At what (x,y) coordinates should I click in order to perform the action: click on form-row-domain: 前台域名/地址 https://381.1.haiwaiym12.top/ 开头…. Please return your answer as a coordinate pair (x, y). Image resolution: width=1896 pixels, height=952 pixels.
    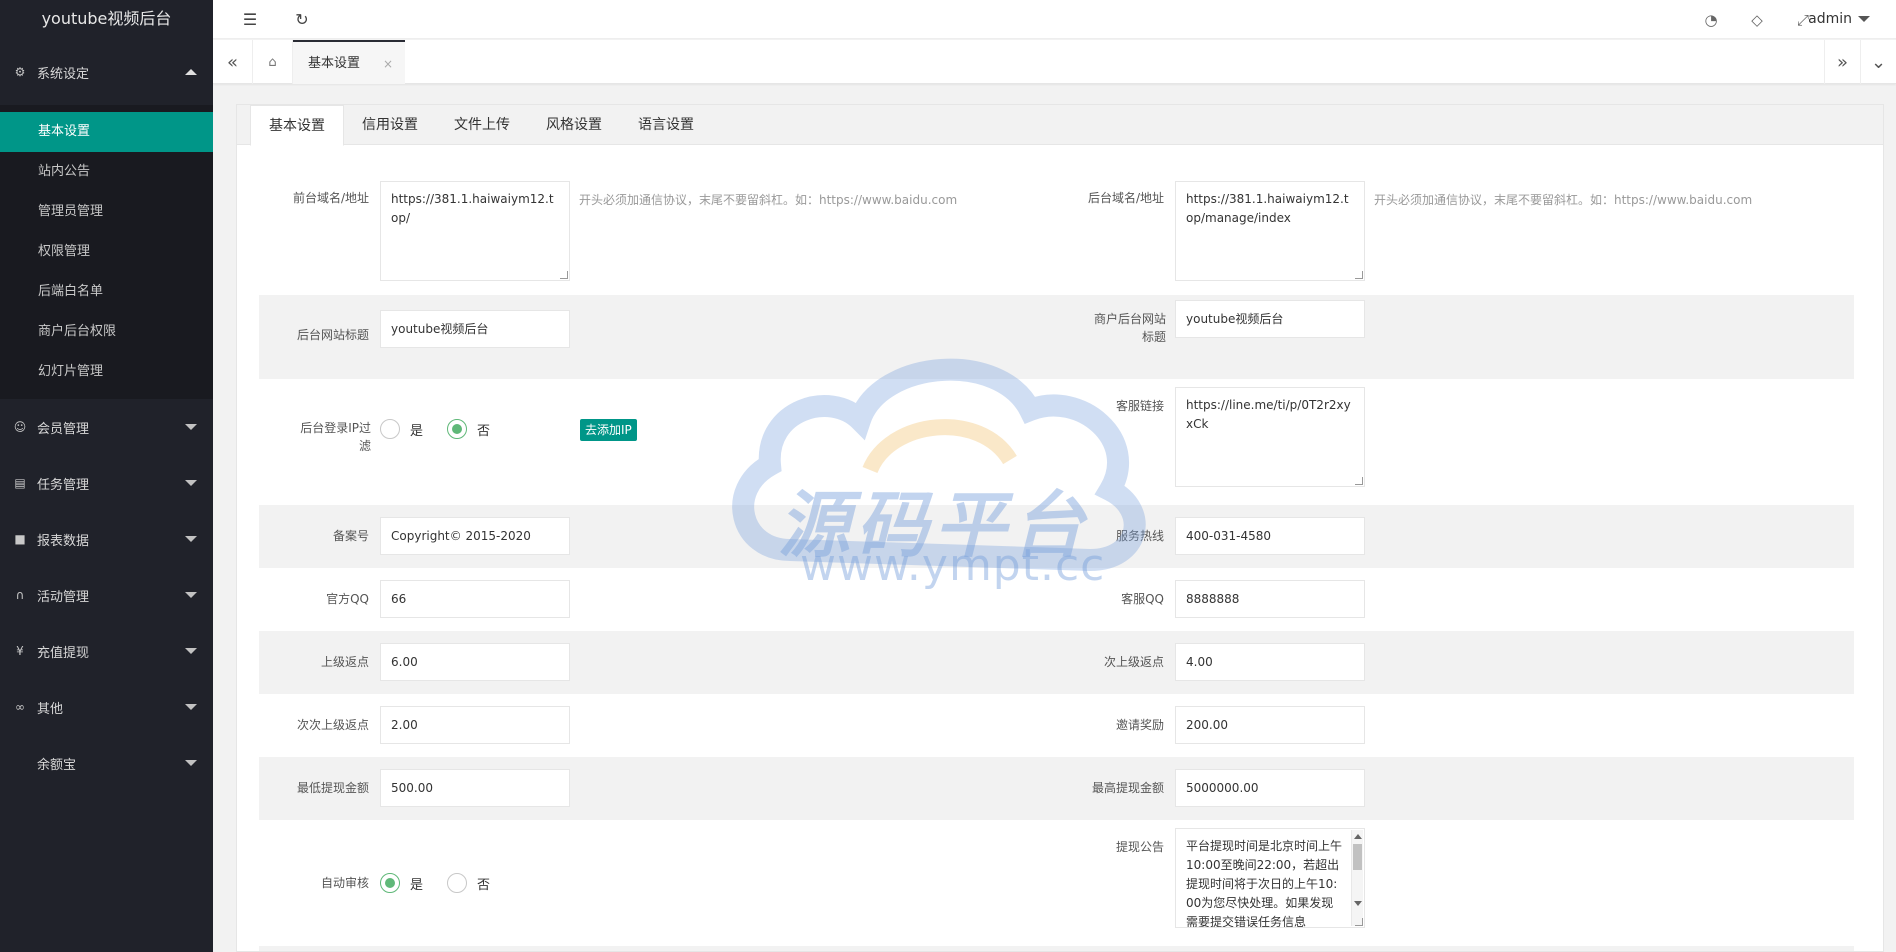
    Looking at the image, I should click on (1056, 220).